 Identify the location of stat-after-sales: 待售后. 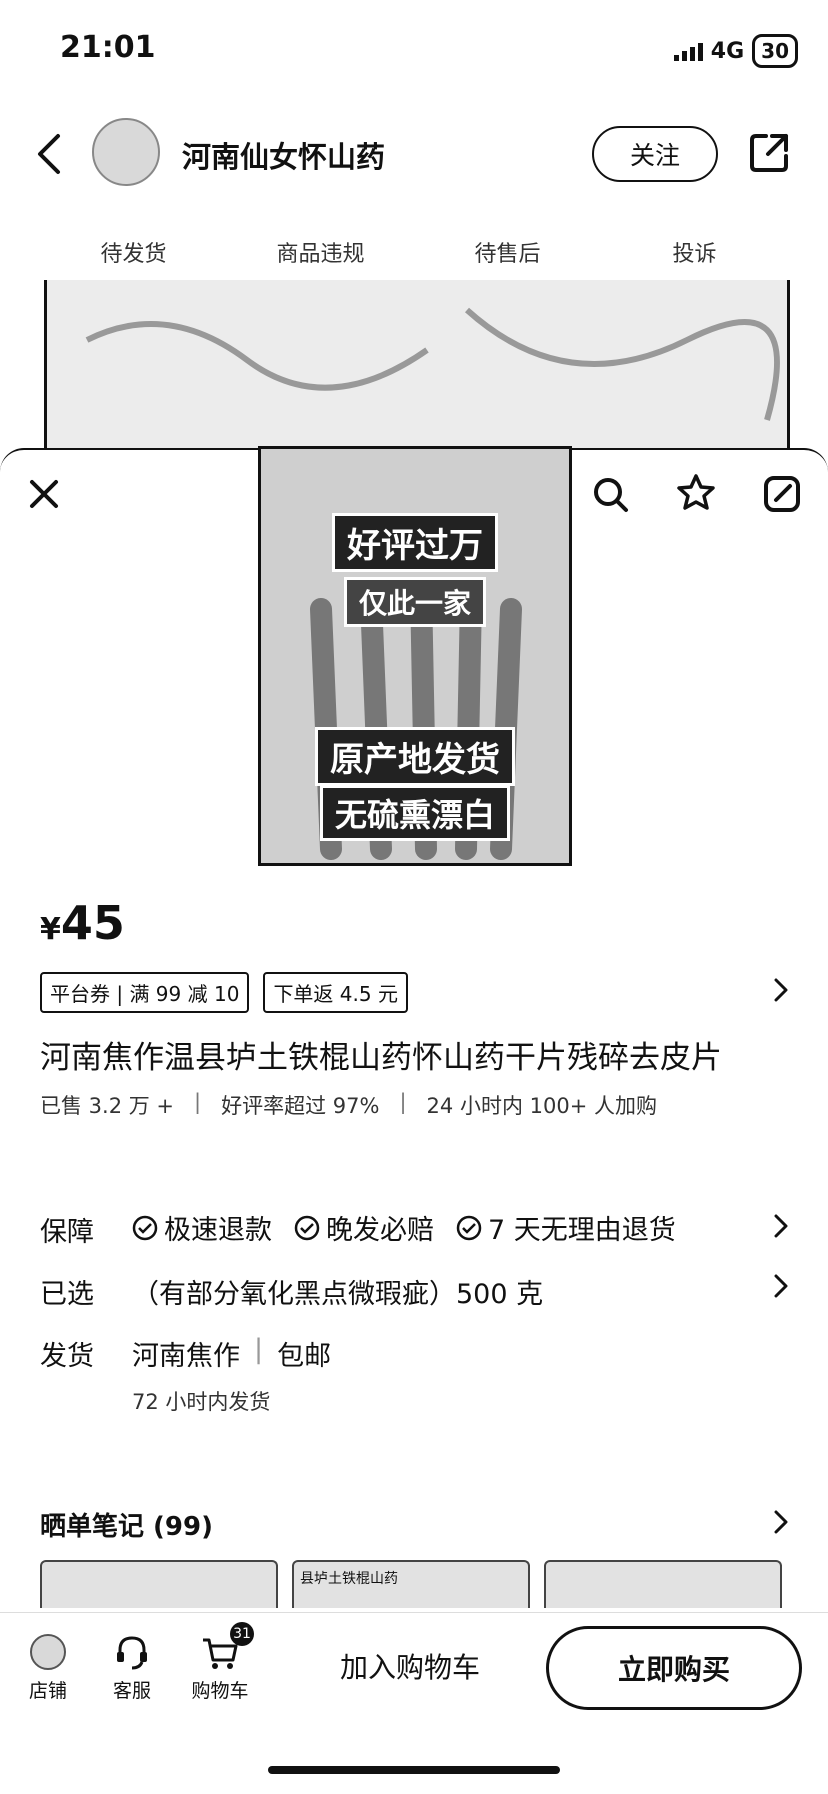
(508, 252).